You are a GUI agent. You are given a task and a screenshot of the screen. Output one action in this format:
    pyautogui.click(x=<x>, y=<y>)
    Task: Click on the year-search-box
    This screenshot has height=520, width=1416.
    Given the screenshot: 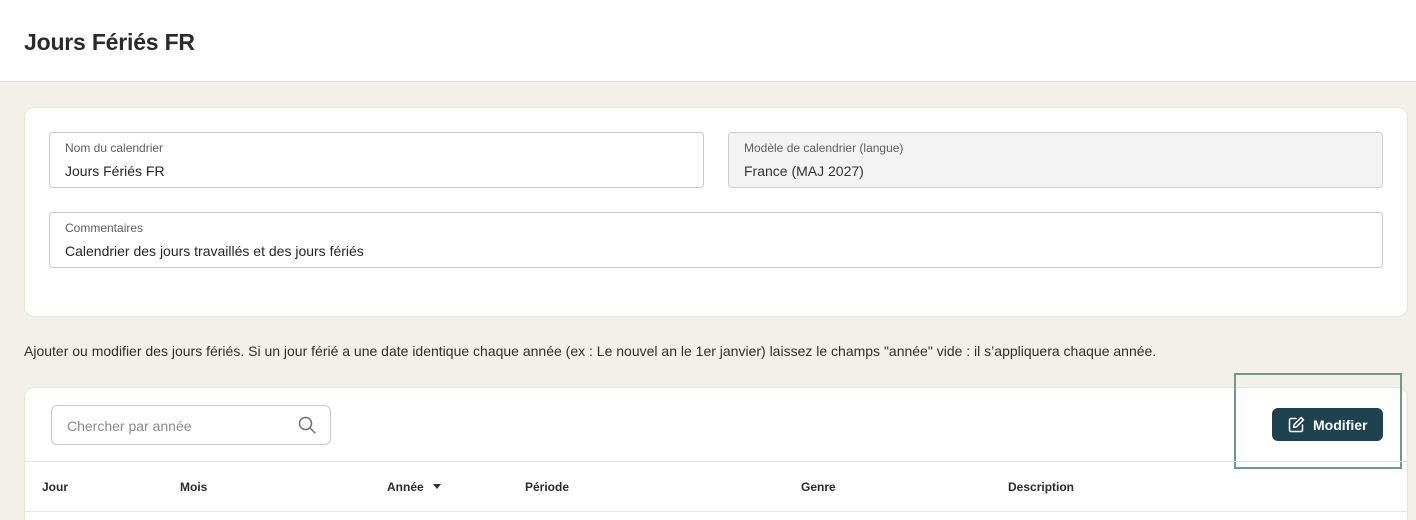 What is the action you would take?
    pyautogui.click(x=191, y=425)
    